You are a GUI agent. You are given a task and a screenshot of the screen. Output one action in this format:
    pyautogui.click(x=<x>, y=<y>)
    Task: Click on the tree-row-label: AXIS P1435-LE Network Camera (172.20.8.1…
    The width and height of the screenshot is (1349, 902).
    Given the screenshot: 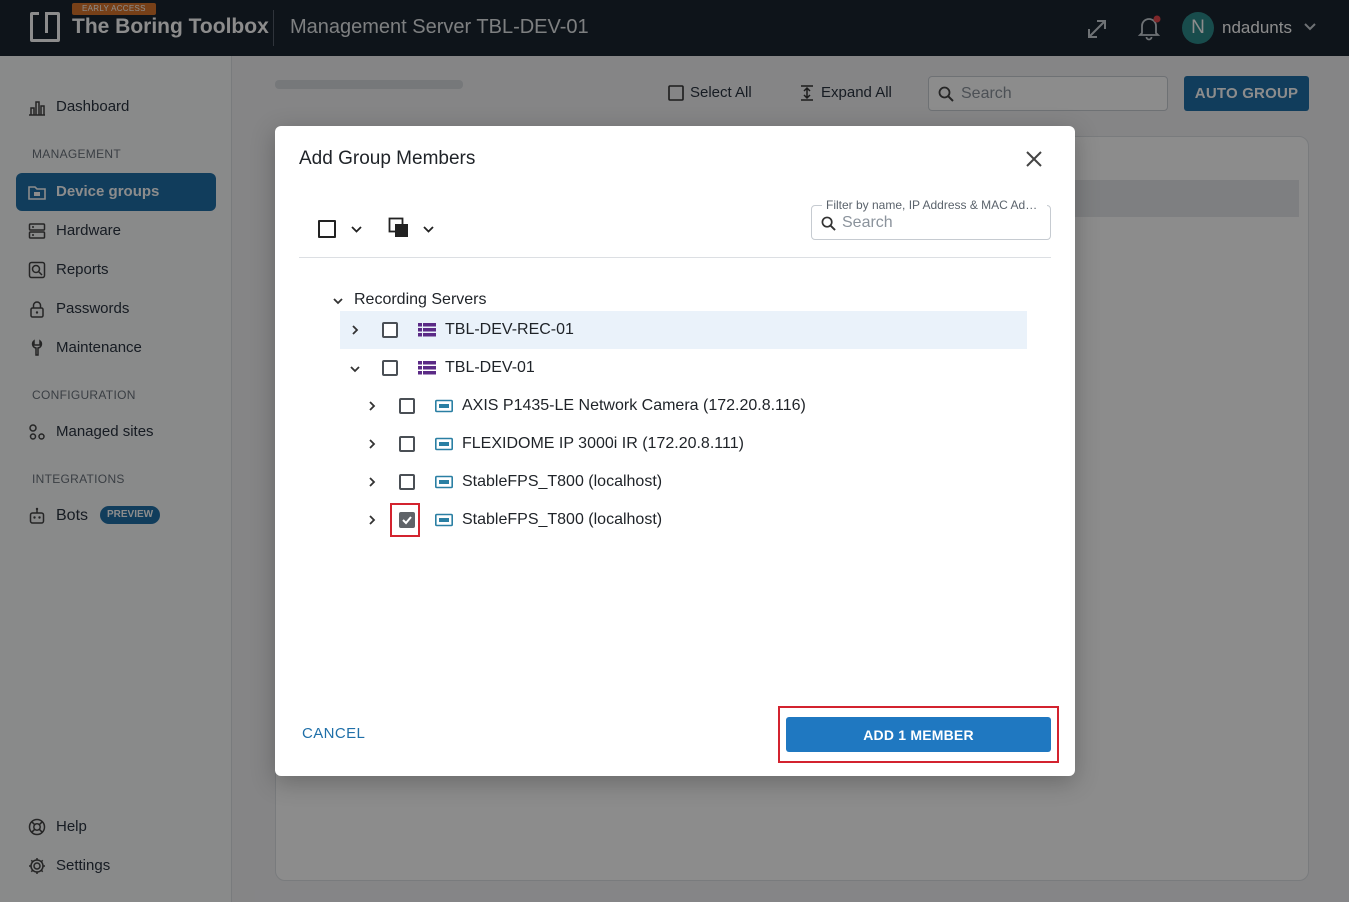 What is the action you would take?
    pyautogui.click(x=634, y=405)
    